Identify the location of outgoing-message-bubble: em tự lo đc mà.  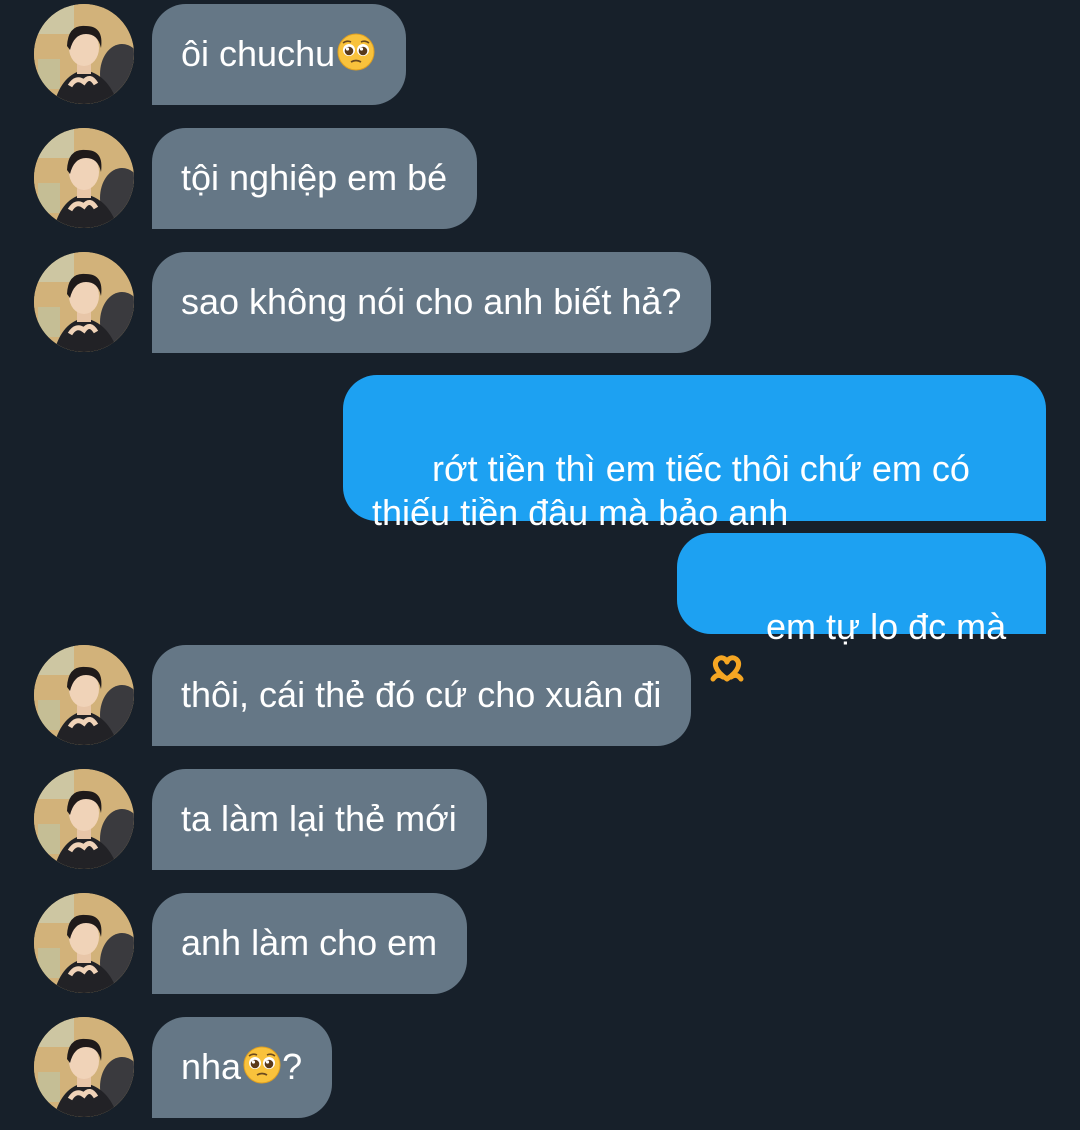
(861, 607).